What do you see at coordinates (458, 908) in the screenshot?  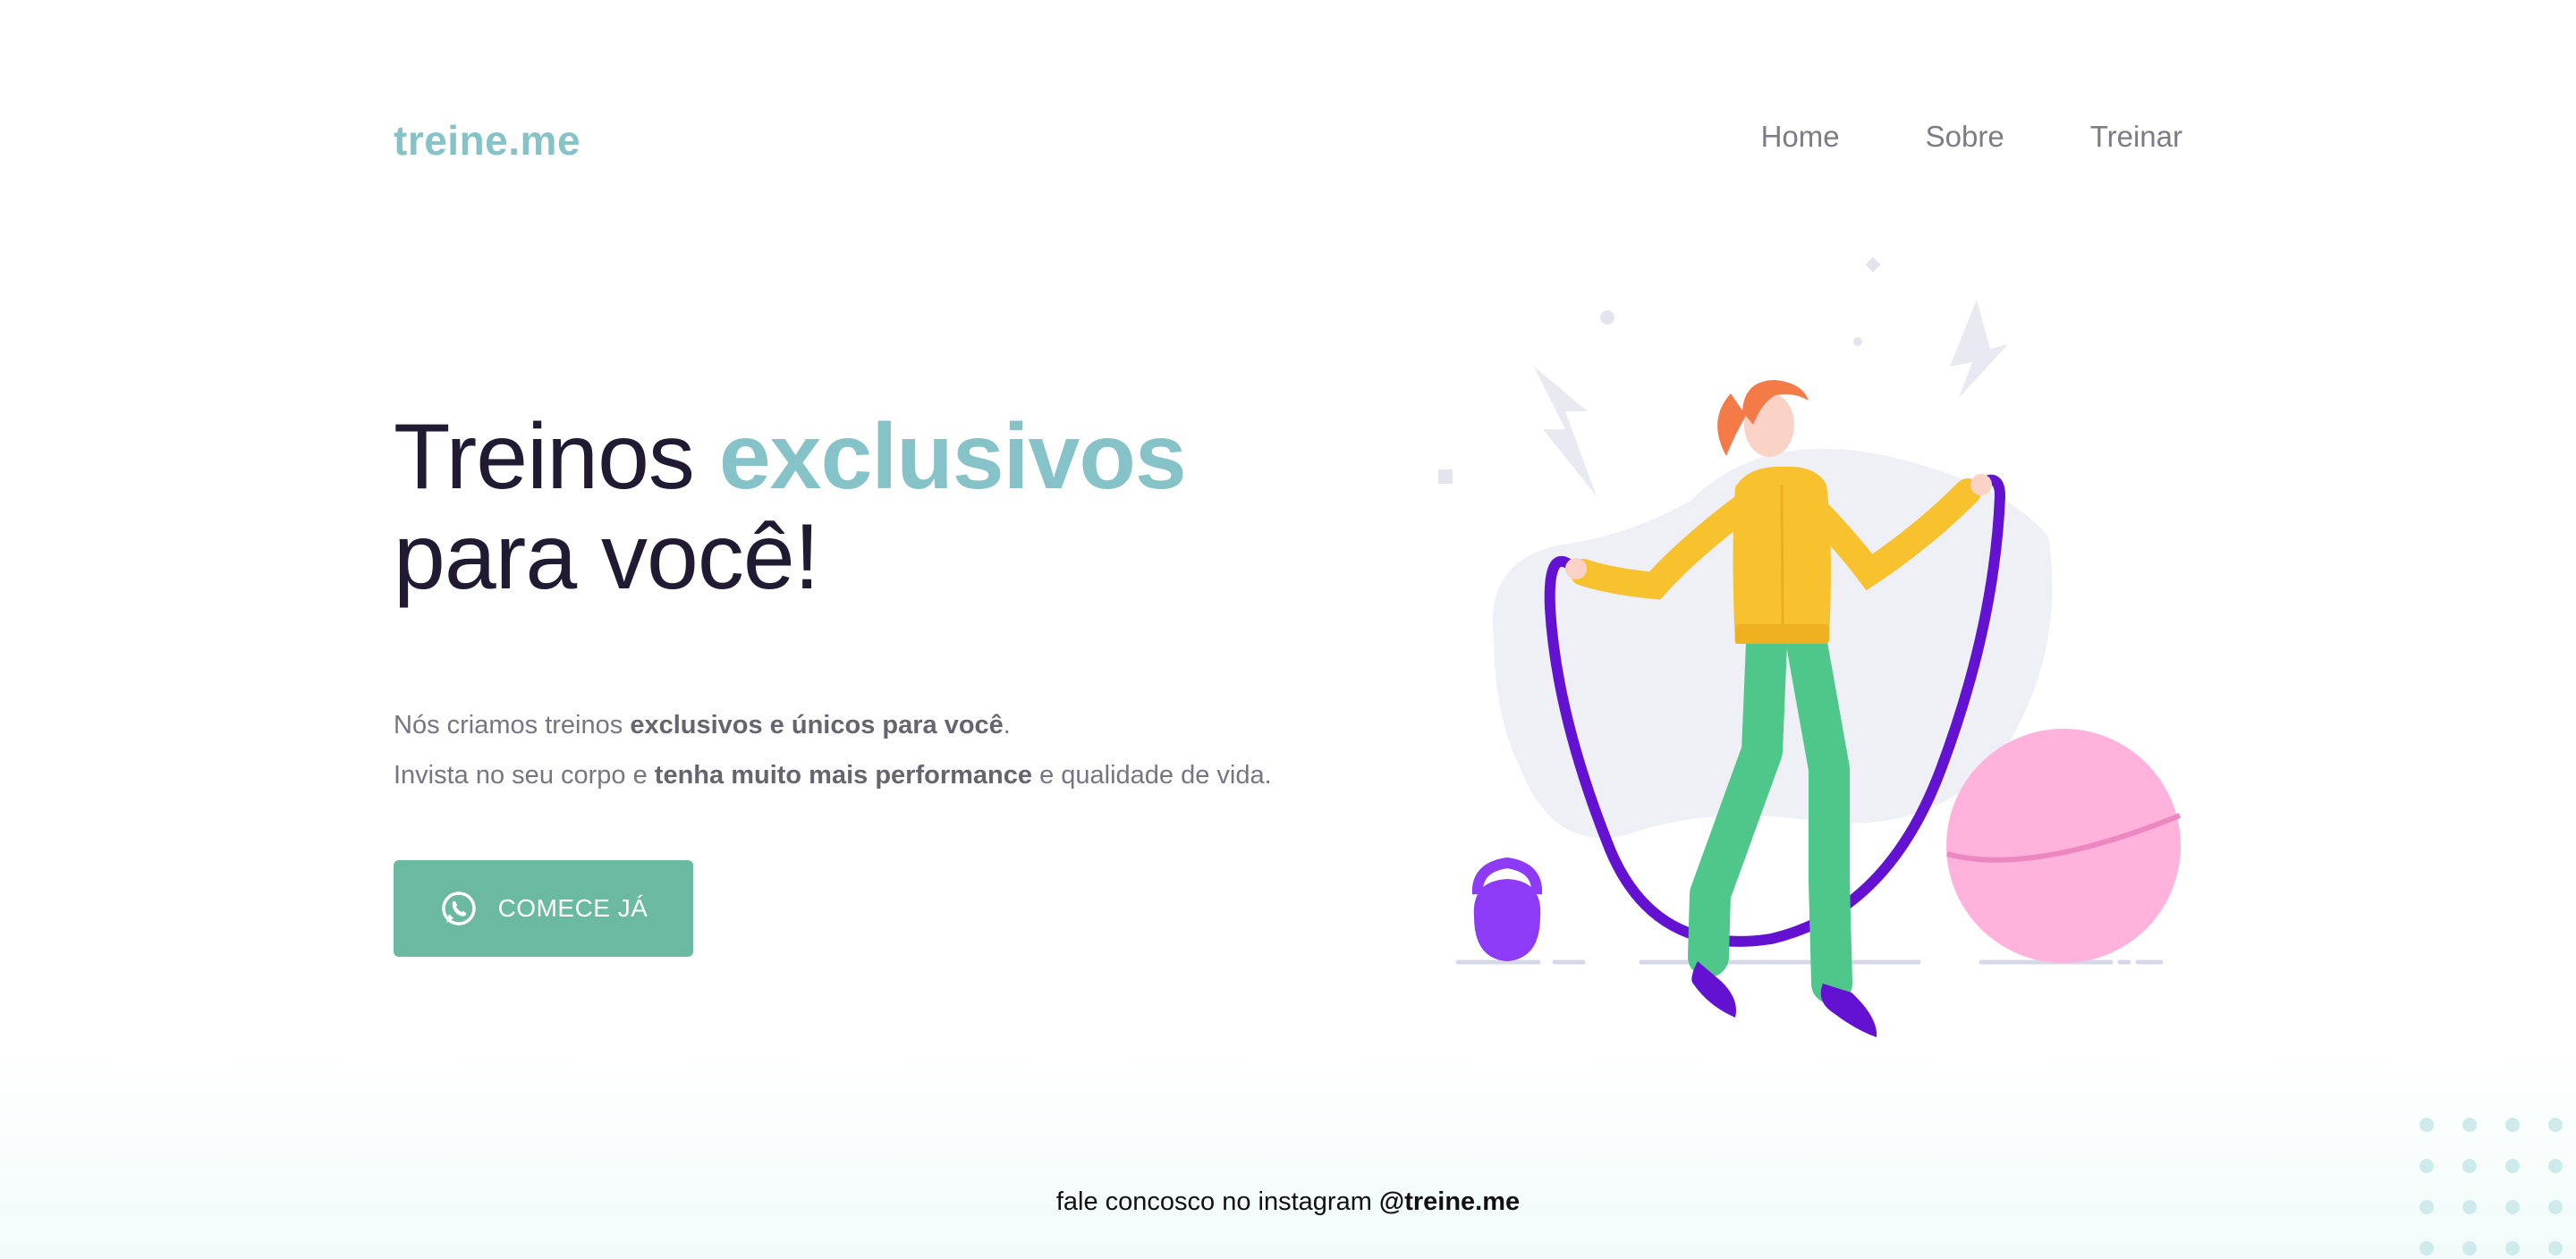 I see `whatsapp-icon` at bounding box center [458, 908].